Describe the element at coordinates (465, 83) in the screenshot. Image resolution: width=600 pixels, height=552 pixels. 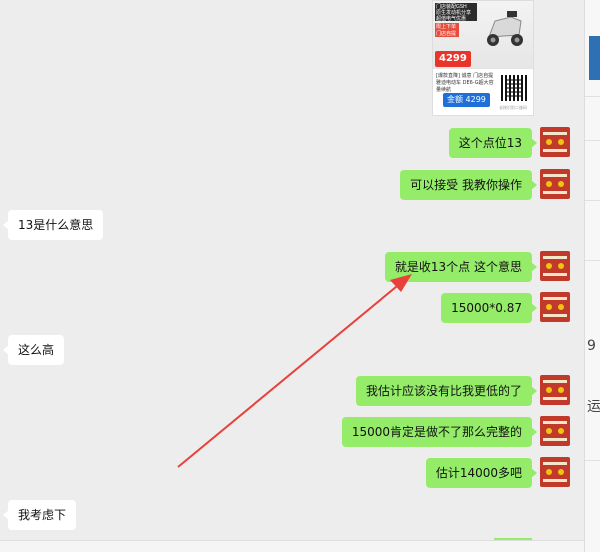
I see `product-description: [爆款直降] 诚意 门店自提 雅迪电动车 DE6-G超大容量续航` at that location.